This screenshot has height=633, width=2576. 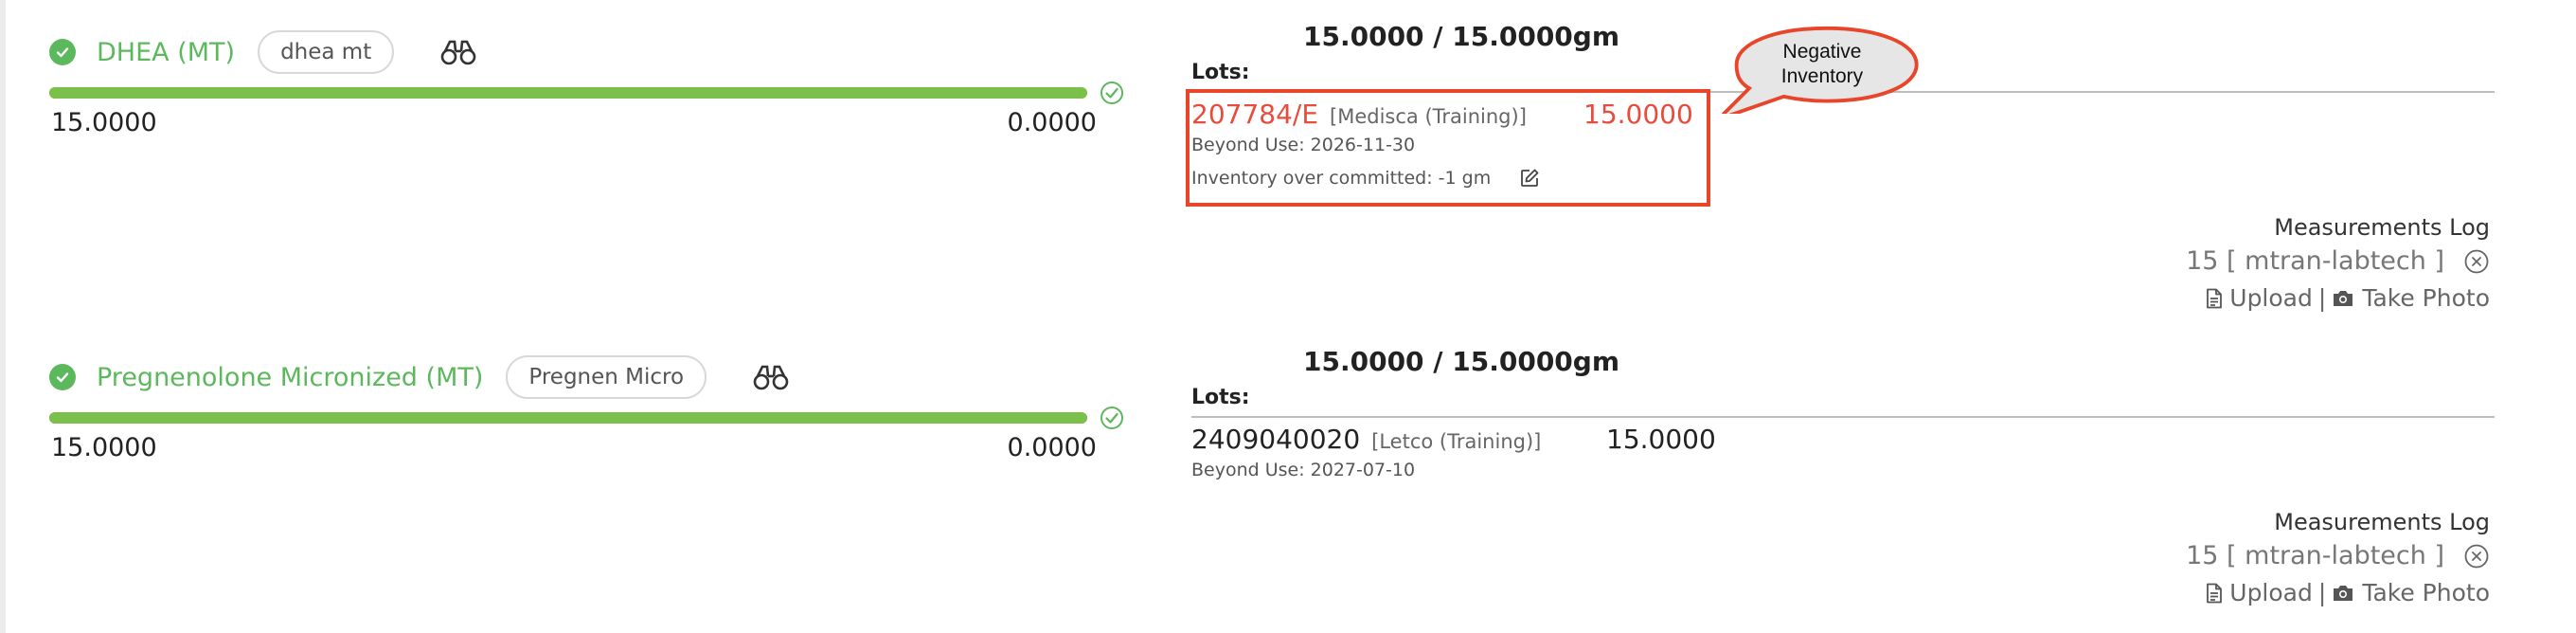 I want to click on lot-number: 2409040020, so click(x=1275, y=440).